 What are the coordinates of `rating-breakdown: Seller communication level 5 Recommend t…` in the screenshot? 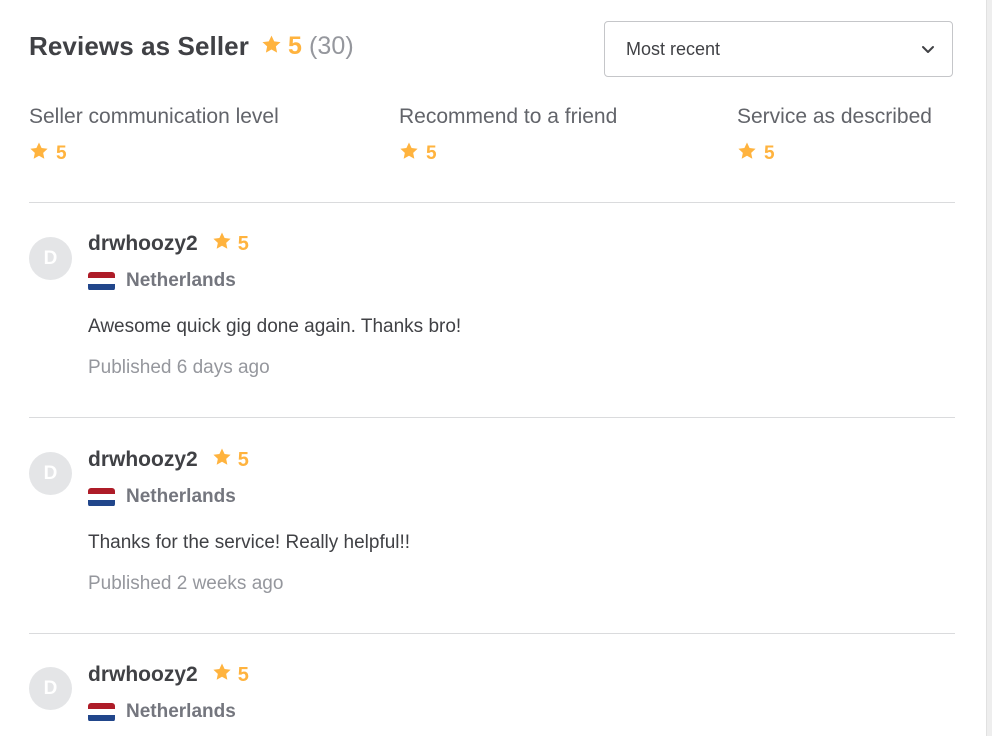 It's located at (492, 140).